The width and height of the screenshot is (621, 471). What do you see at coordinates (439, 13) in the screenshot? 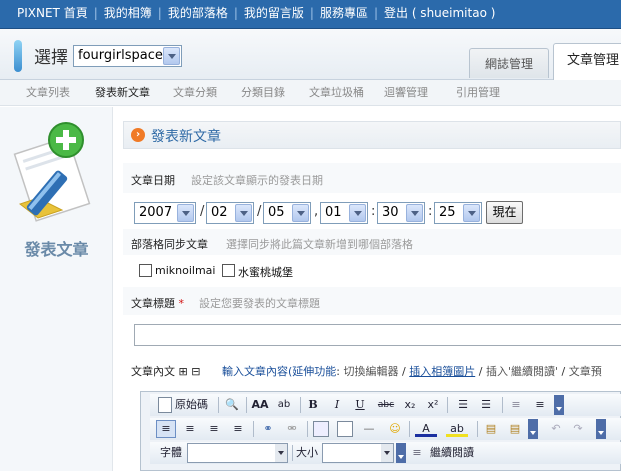
I see `nav-logout: 登出 ( shueimitao )` at bounding box center [439, 13].